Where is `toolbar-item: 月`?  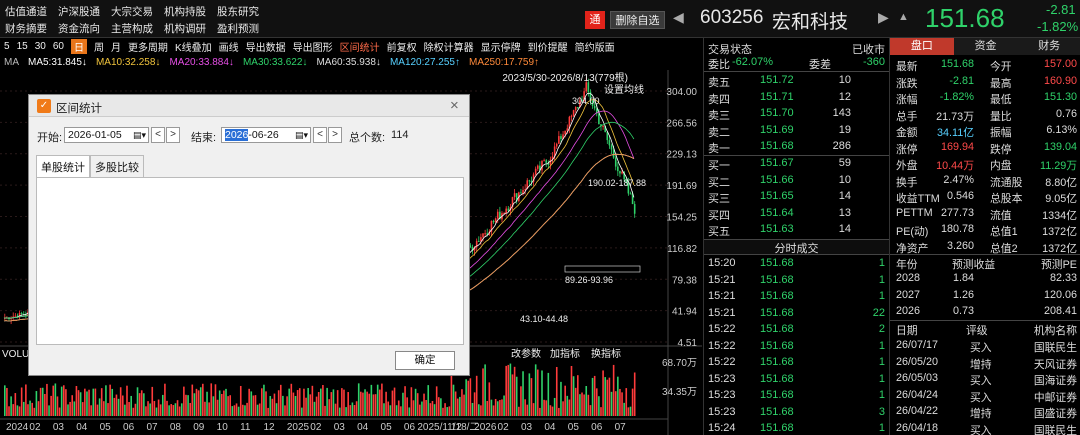 toolbar-item: 月 is located at coordinates (116, 46).